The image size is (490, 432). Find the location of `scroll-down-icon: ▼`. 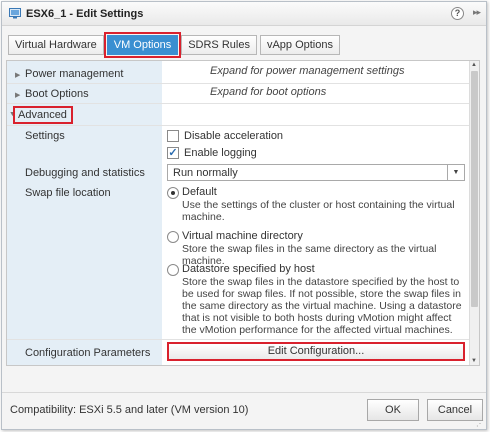

scroll-down-icon: ▼ is located at coordinates (474, 361).